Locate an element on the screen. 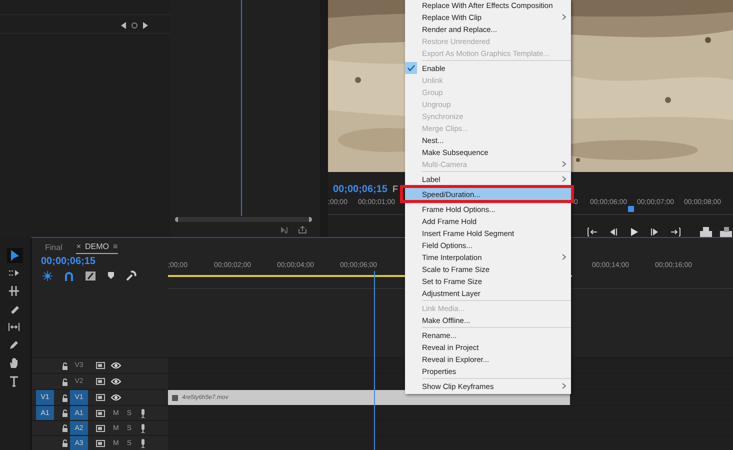 This screenshot has height=450, width=733. sequence-tab: Final is located at coordinates (53, 247).